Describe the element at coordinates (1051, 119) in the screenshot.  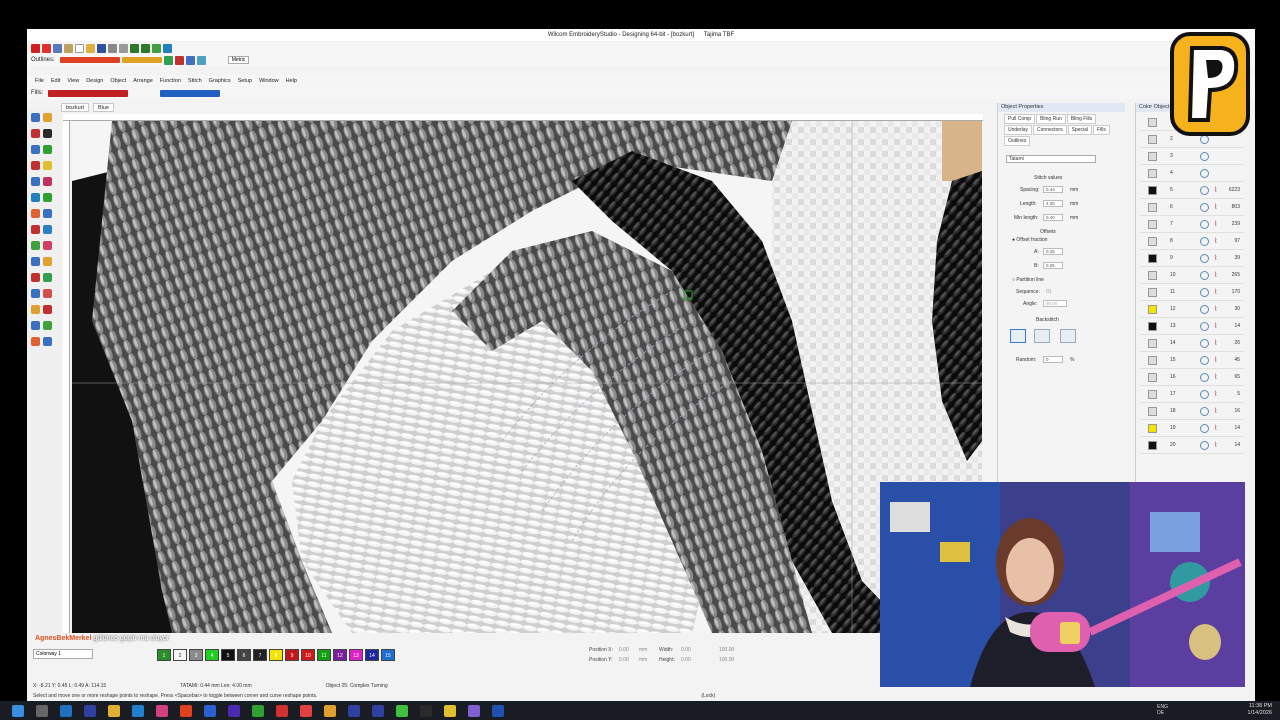
I see `tab-bling-run: Bling Run` at that location.